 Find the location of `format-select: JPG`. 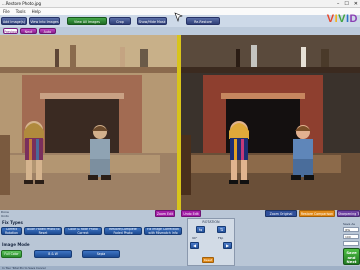

format-select: JPG is located at coordinates (351, 229).